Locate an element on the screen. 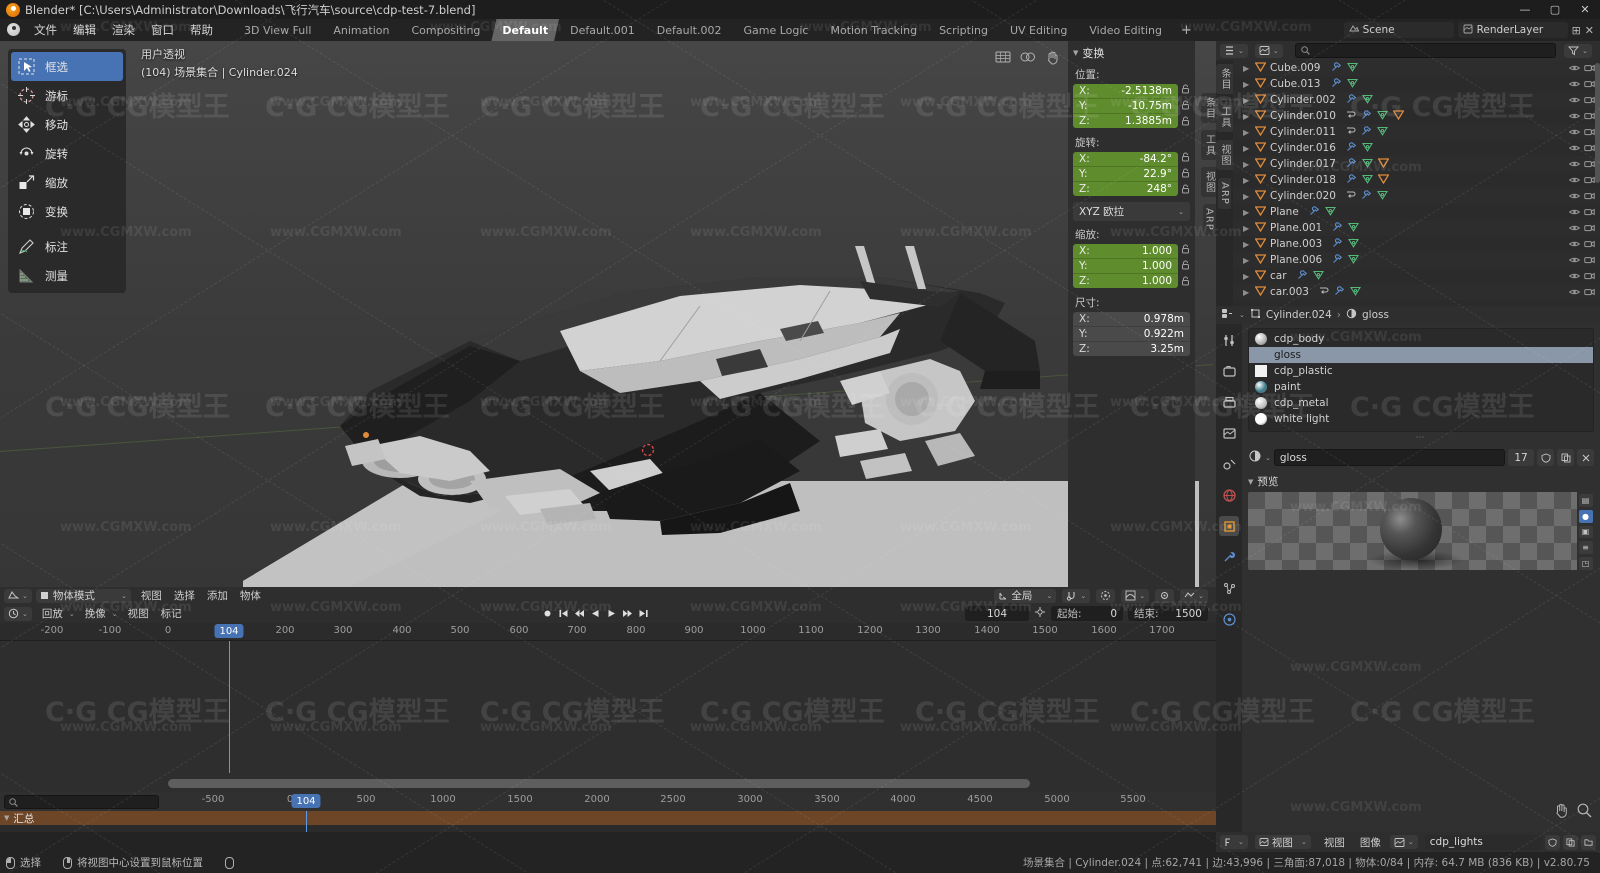  pan-hand-icon is located at coordinates (1561, 811).